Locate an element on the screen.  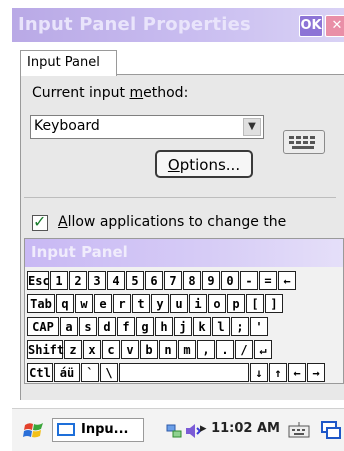
key: 5 is located at coordinates (135, 280).